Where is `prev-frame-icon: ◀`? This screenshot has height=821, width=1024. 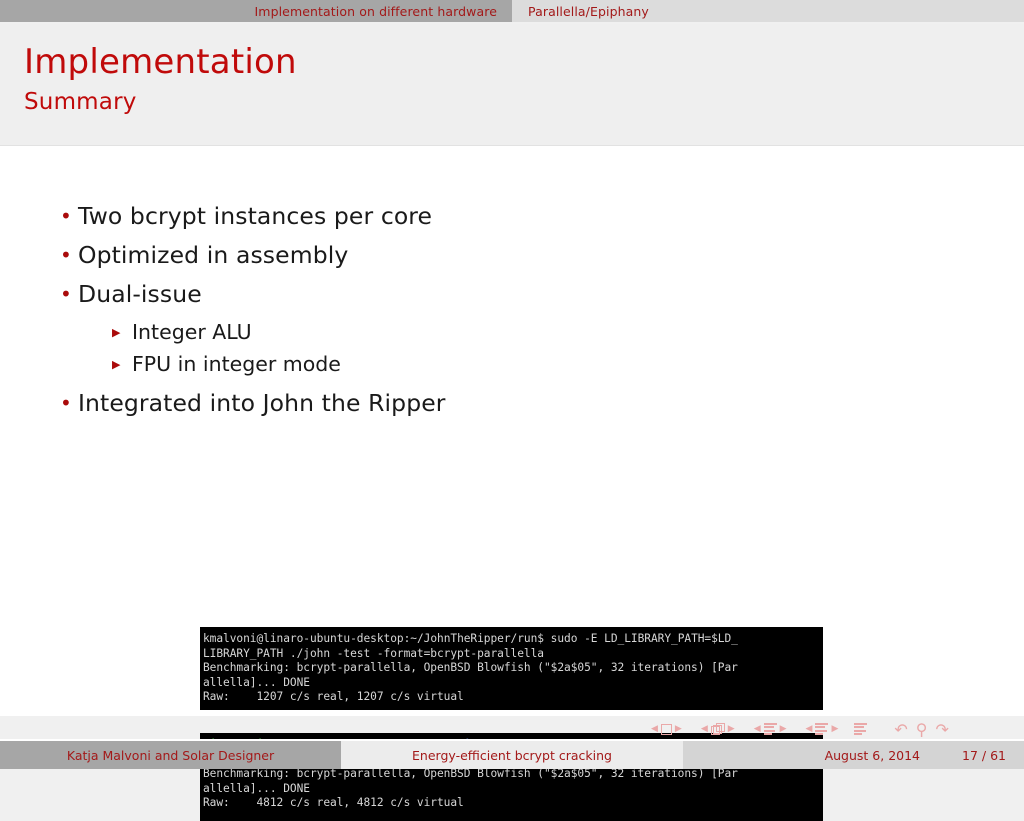
prev-frame-icon: ◀ is located at coordinates (704, 729).